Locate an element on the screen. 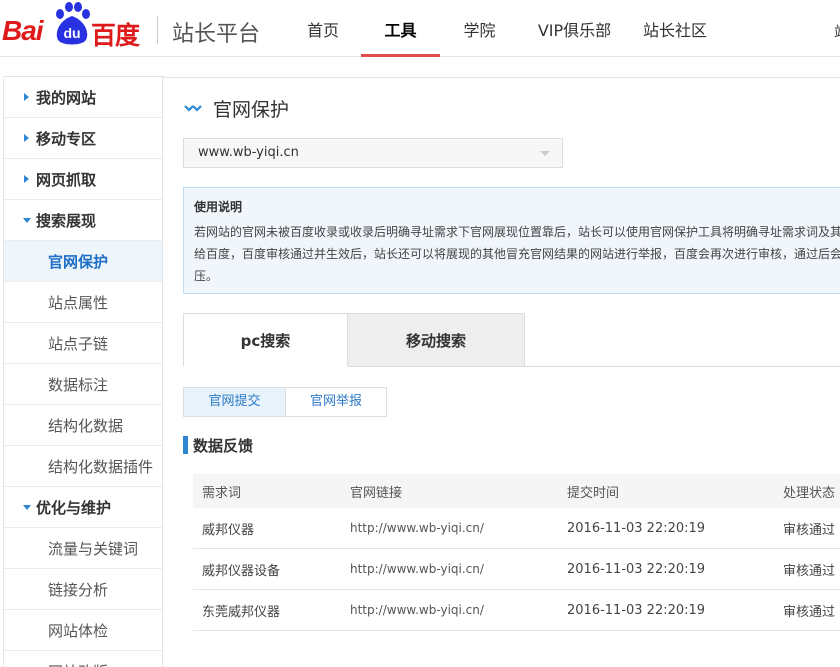  notice-title: 使用说明 is located at coordinates (218, 207).